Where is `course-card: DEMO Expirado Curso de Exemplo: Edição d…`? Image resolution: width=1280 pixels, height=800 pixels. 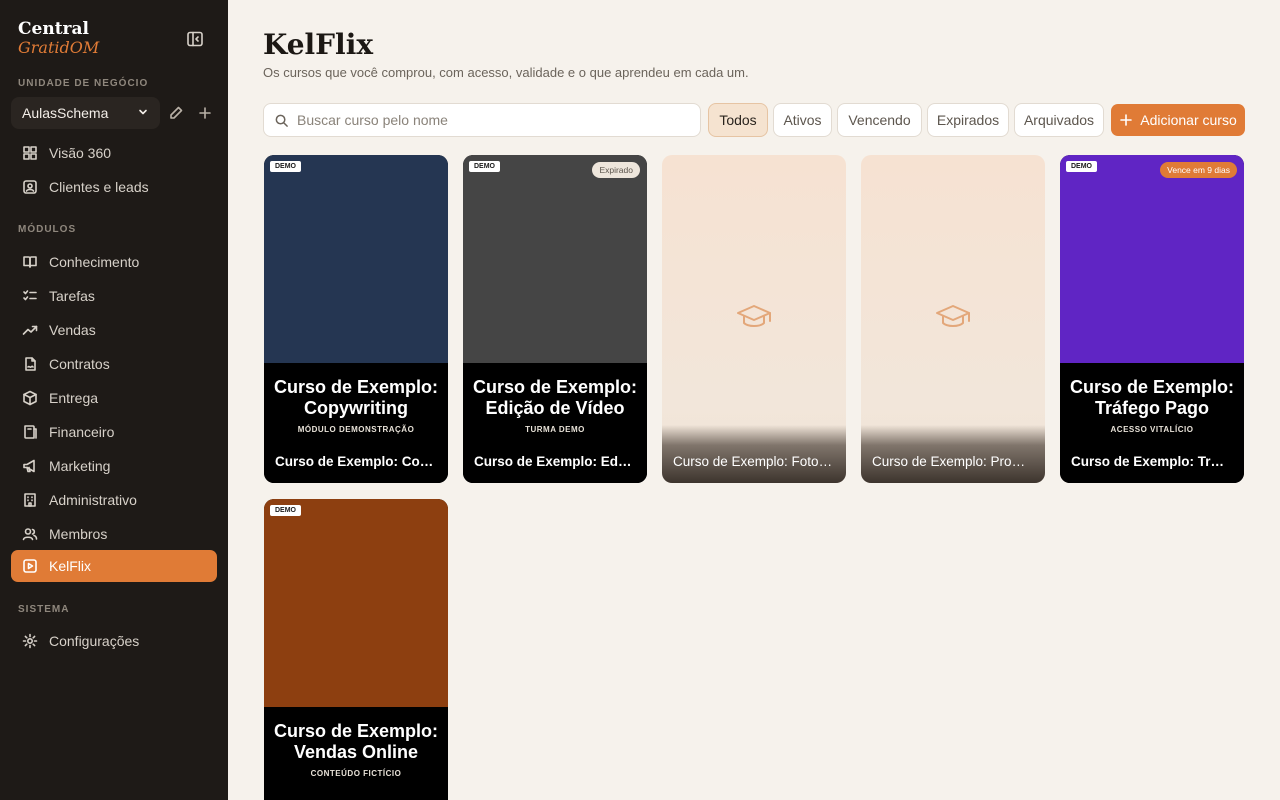 course-card: DEMO Expirado Curso de Exemplo: Edição d… is located at coordinates (555, 319).